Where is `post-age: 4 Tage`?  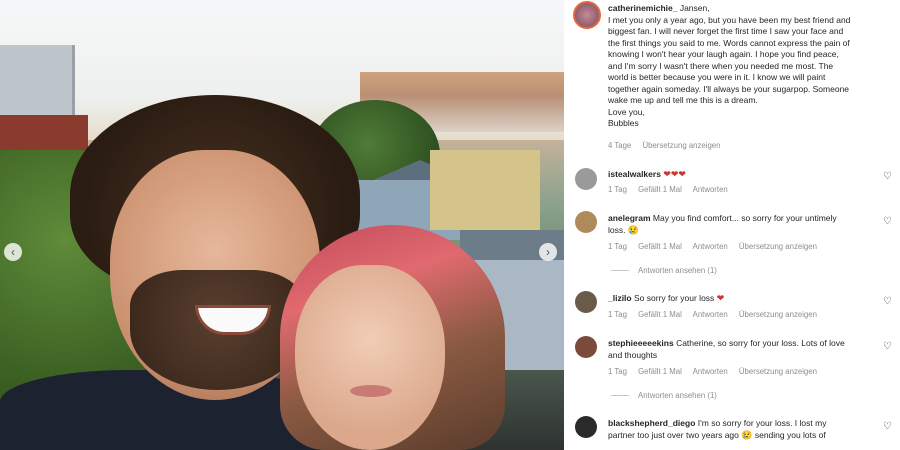
post-age: 4 Tage is located at coordinates (620, 145).